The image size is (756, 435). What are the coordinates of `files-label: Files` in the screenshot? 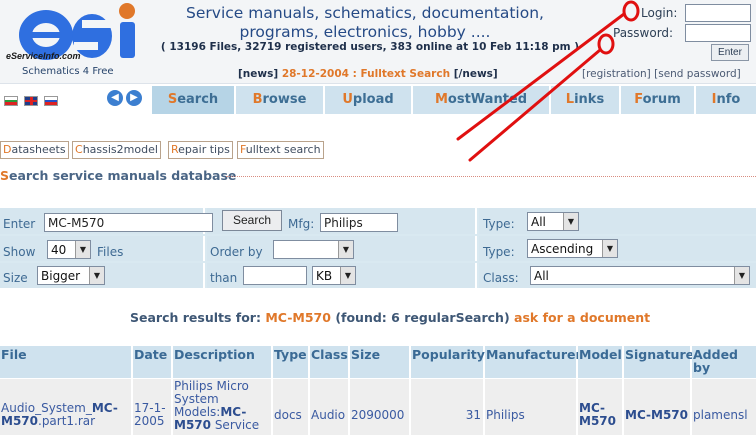 It's located at (110, 252).